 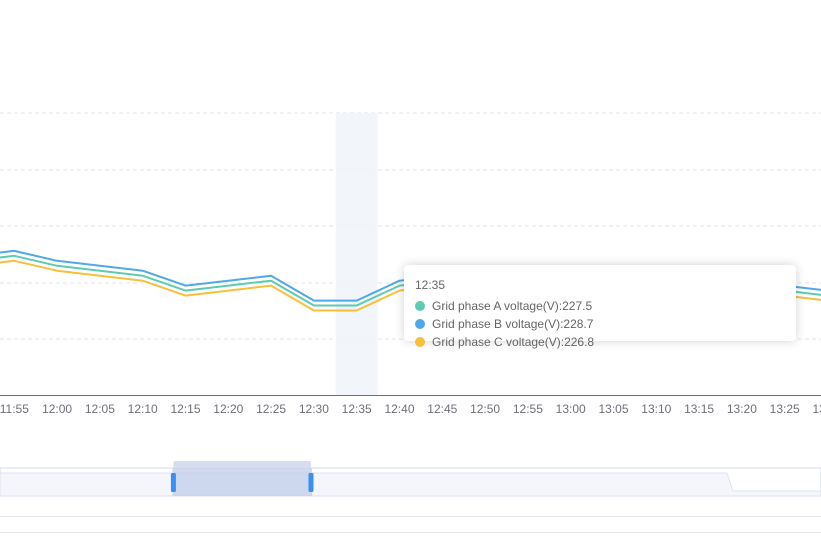 I want to click on tooltip-item-phase-a: Grid phase A voltage(V):227.5, so click(x=503, y=306).